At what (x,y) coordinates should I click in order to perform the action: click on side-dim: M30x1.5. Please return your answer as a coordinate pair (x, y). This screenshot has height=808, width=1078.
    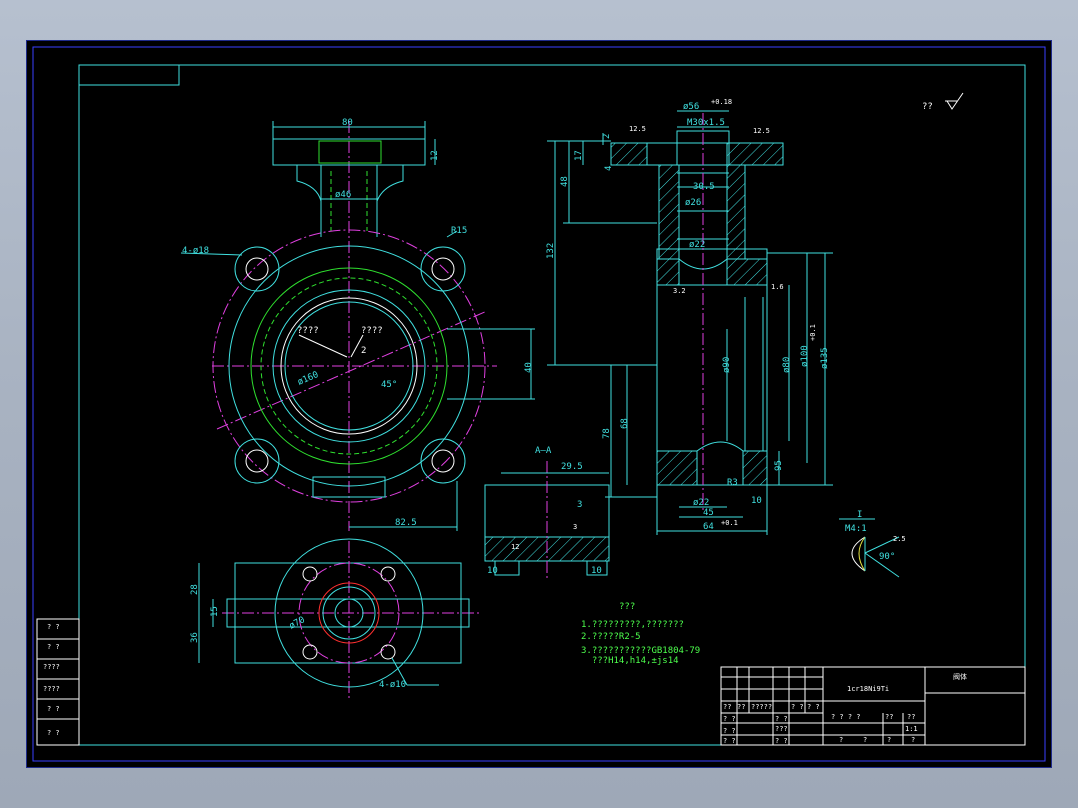
    Looking at the image, I should click on (706, 123).